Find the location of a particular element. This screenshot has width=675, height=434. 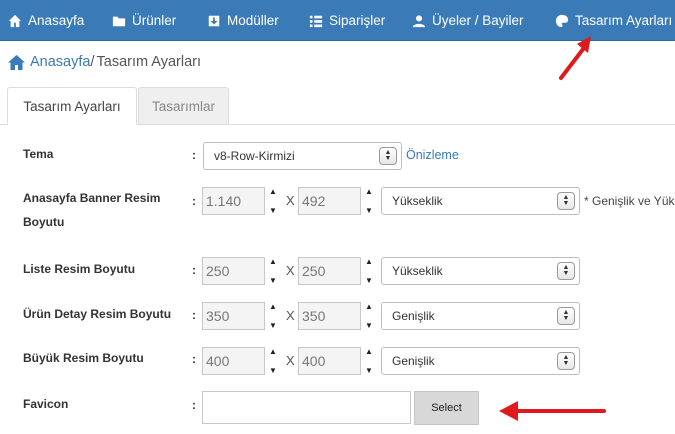

nav-item-uyeler-bayiler: Üyeler / Bayiler is located at coordinates (468, 20).